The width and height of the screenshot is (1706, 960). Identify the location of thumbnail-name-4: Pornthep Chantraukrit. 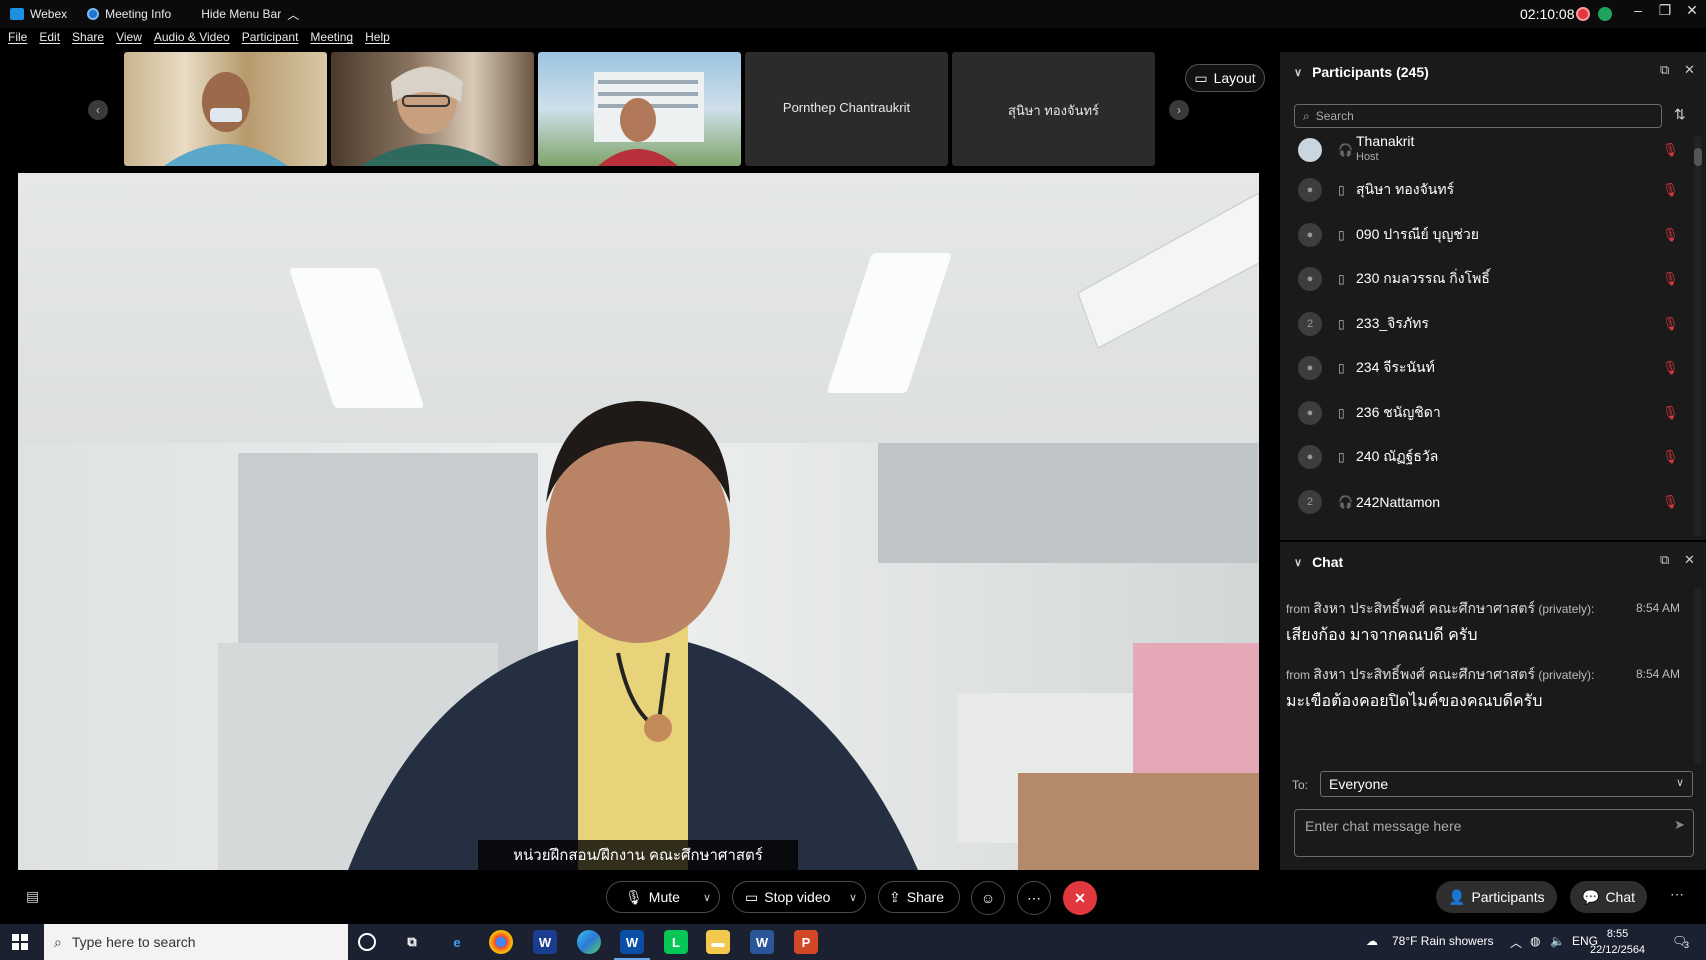
(846, 109).